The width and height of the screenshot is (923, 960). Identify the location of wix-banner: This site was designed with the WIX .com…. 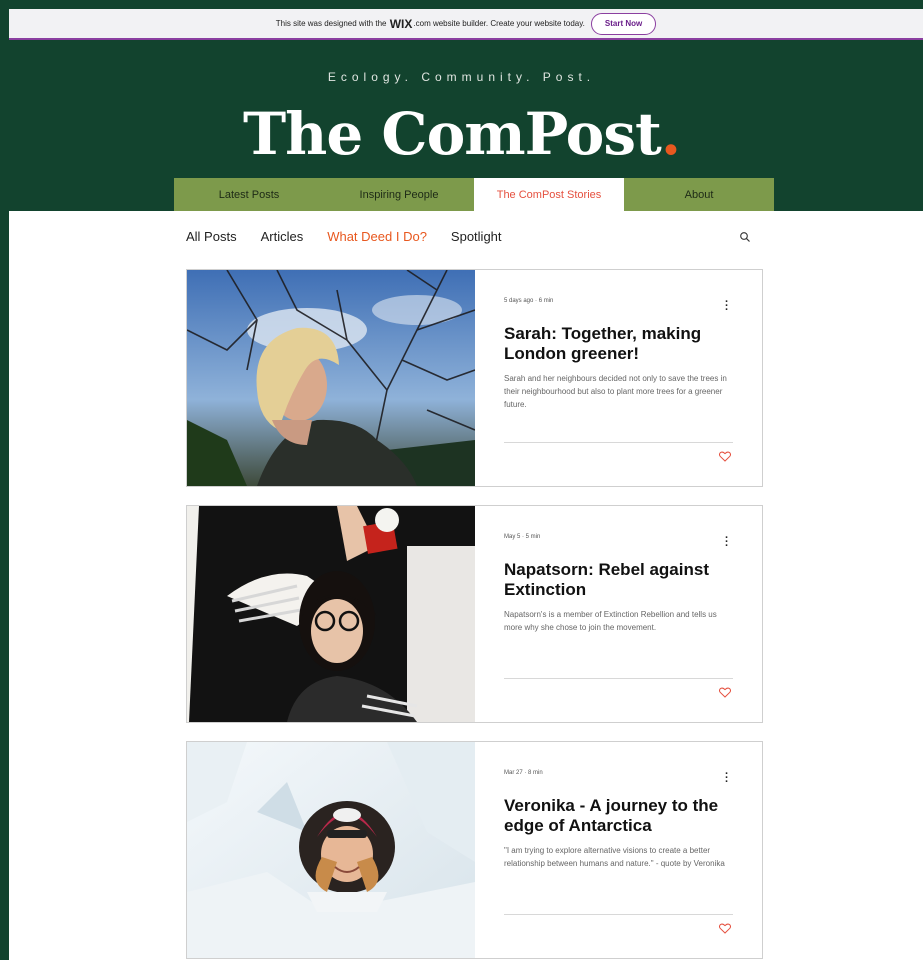
(466, 24).